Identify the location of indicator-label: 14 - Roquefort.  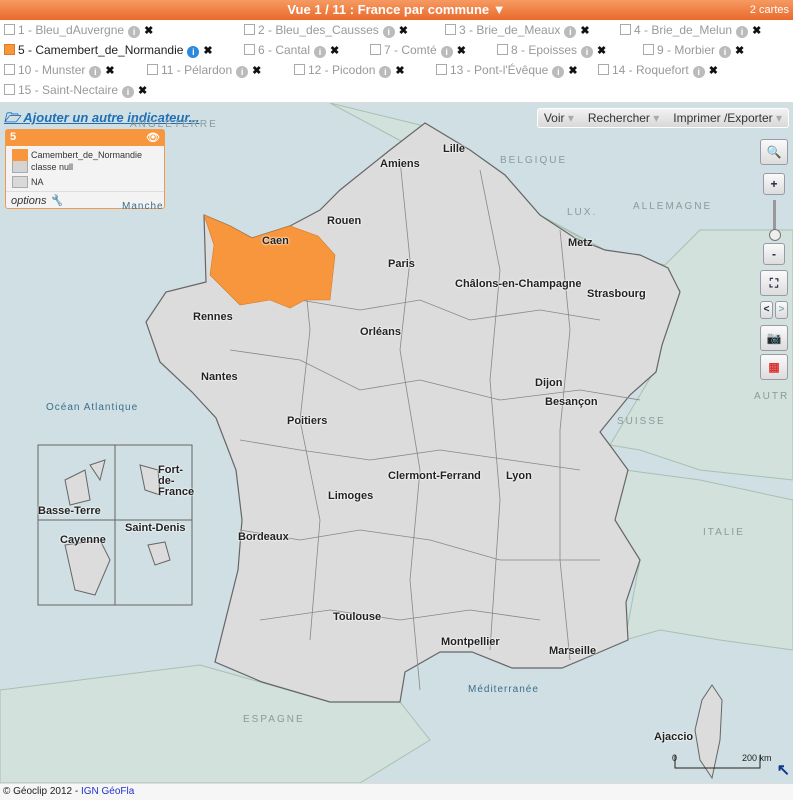
(650, 70).